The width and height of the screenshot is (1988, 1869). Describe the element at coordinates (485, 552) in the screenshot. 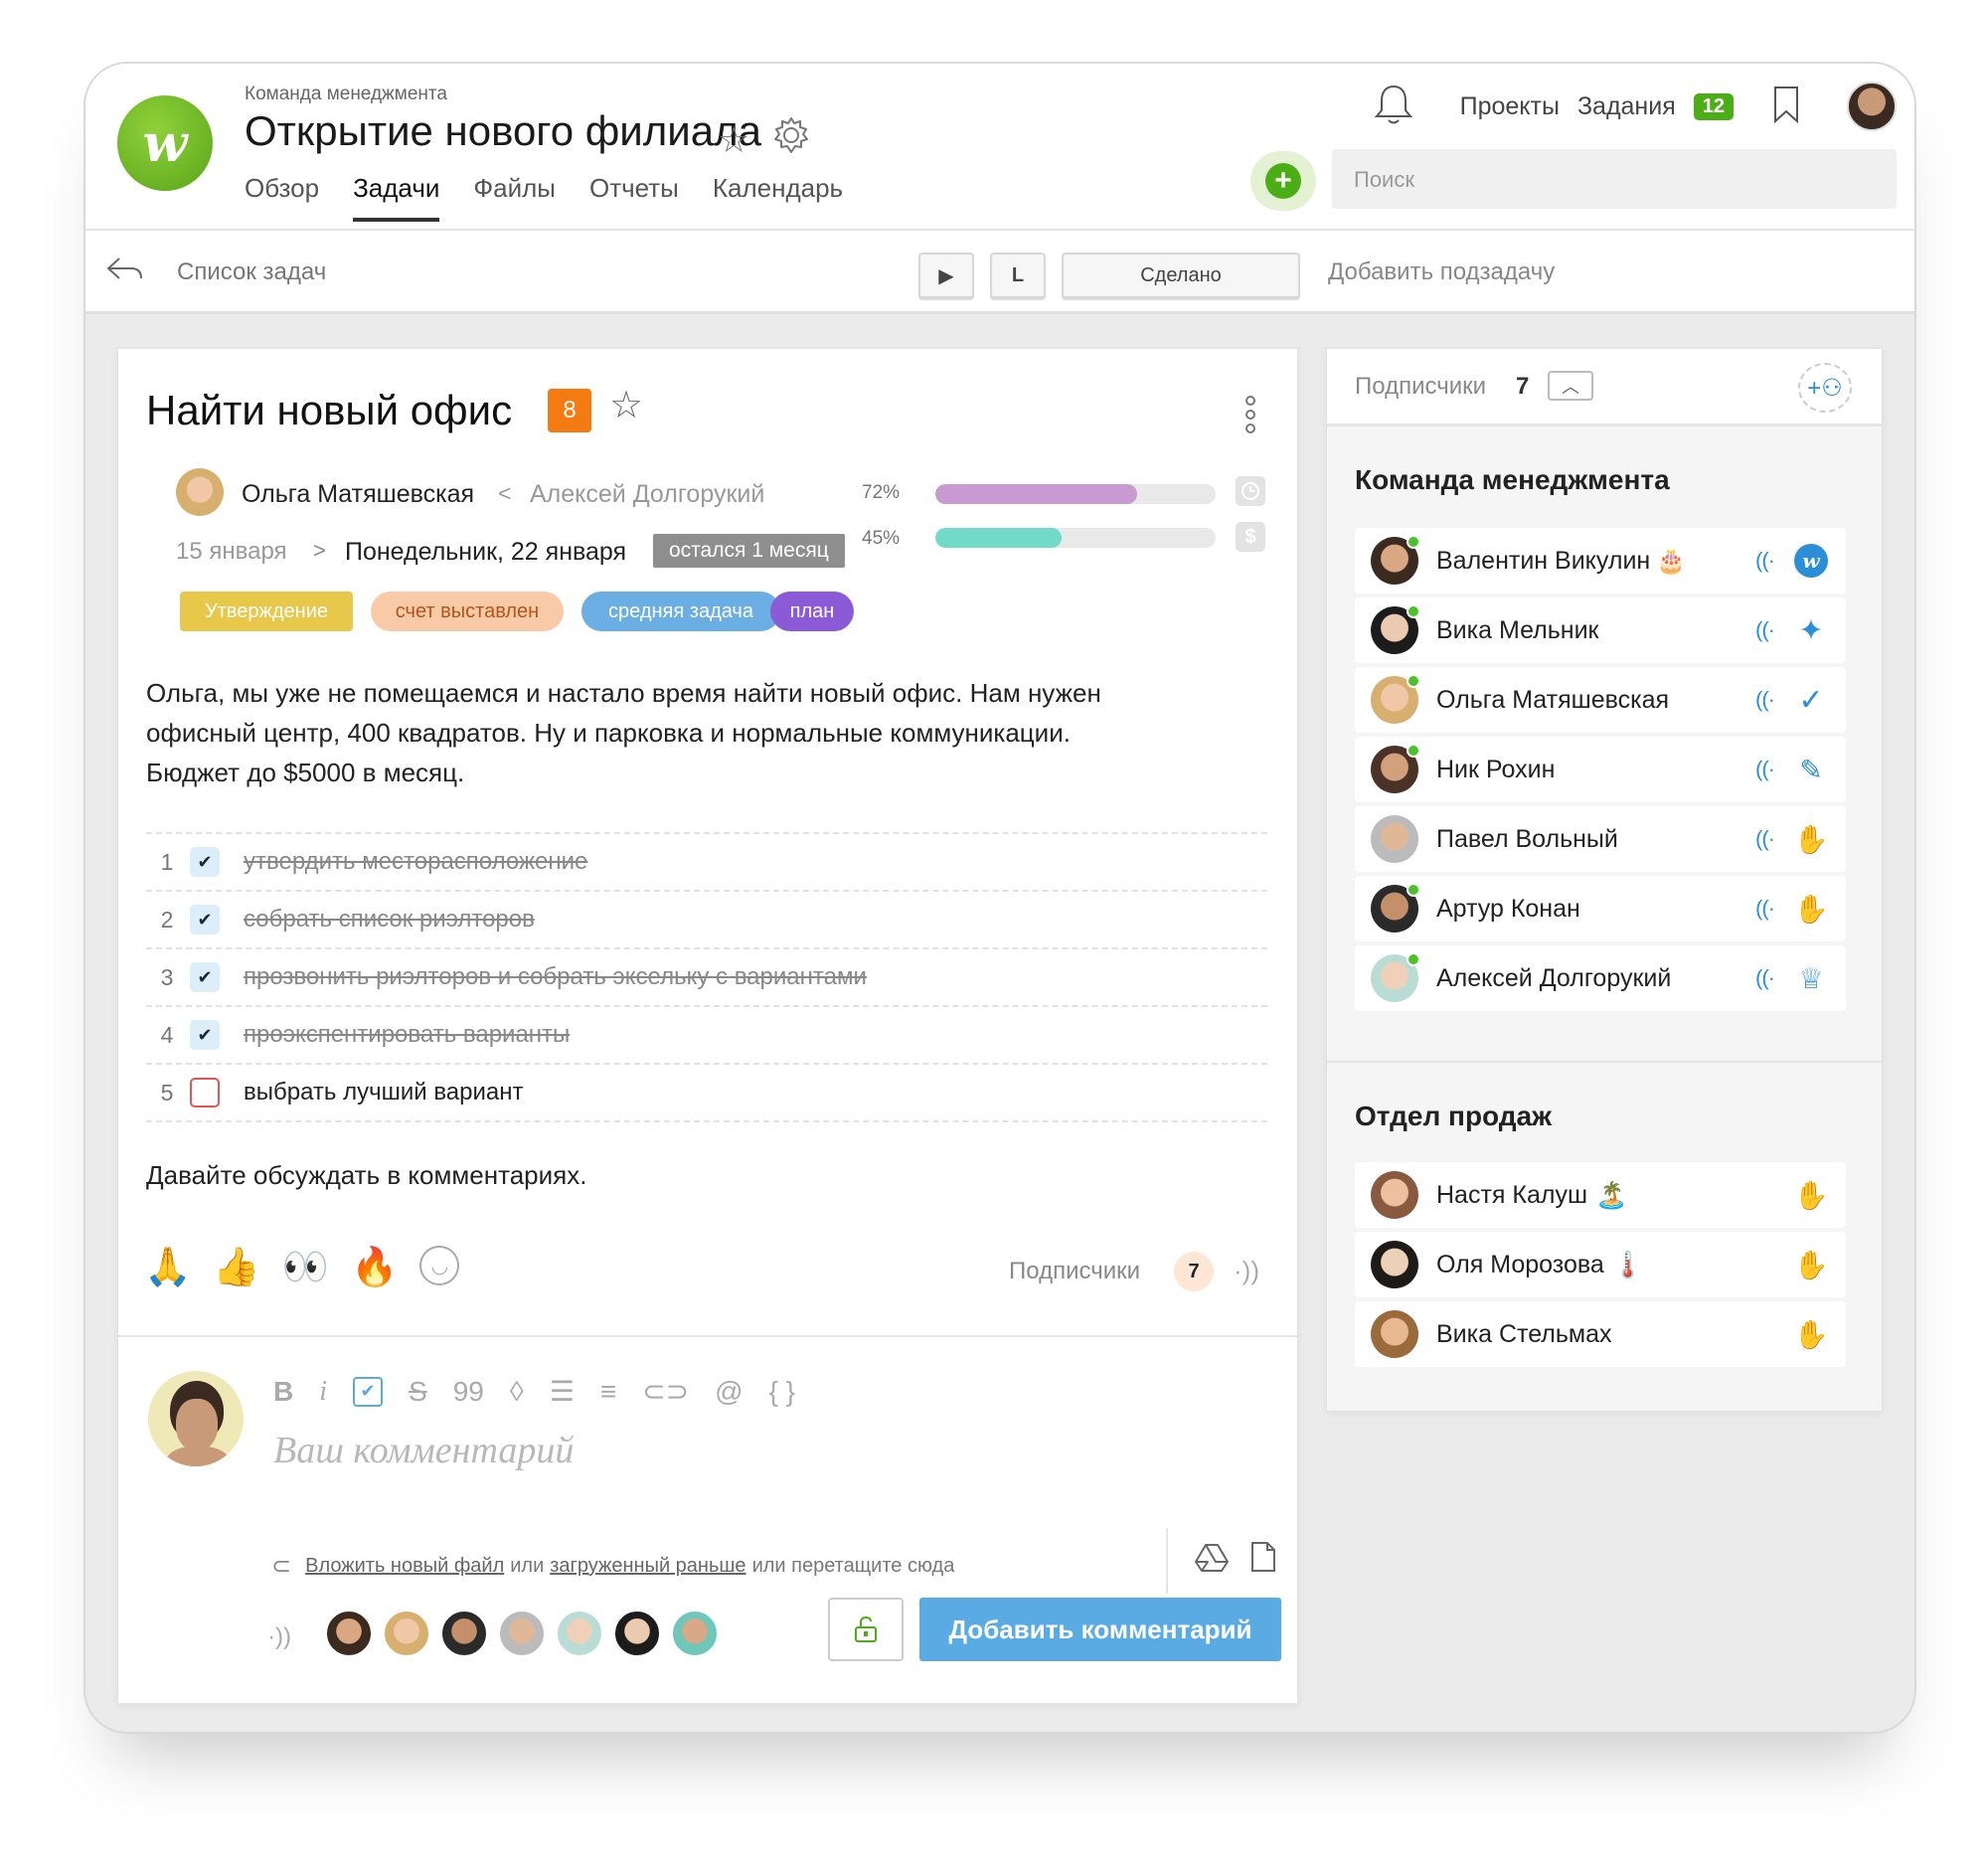

I see `date-to: Понедельник, 22 января` at that location.